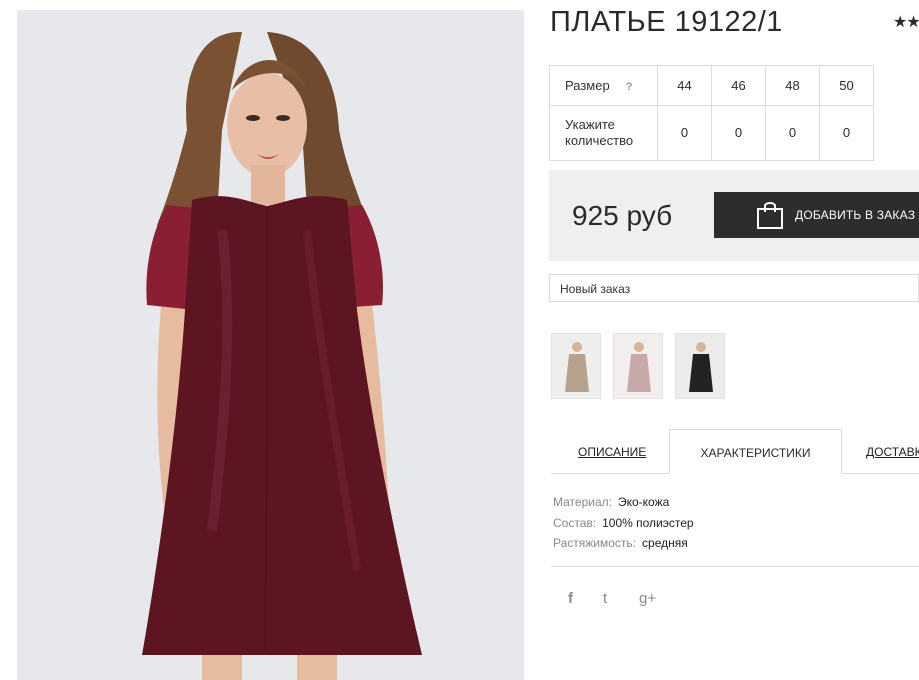 This screenshot has width=919, height=680. I want to click on twitter-icon: t, so click(605, 598).